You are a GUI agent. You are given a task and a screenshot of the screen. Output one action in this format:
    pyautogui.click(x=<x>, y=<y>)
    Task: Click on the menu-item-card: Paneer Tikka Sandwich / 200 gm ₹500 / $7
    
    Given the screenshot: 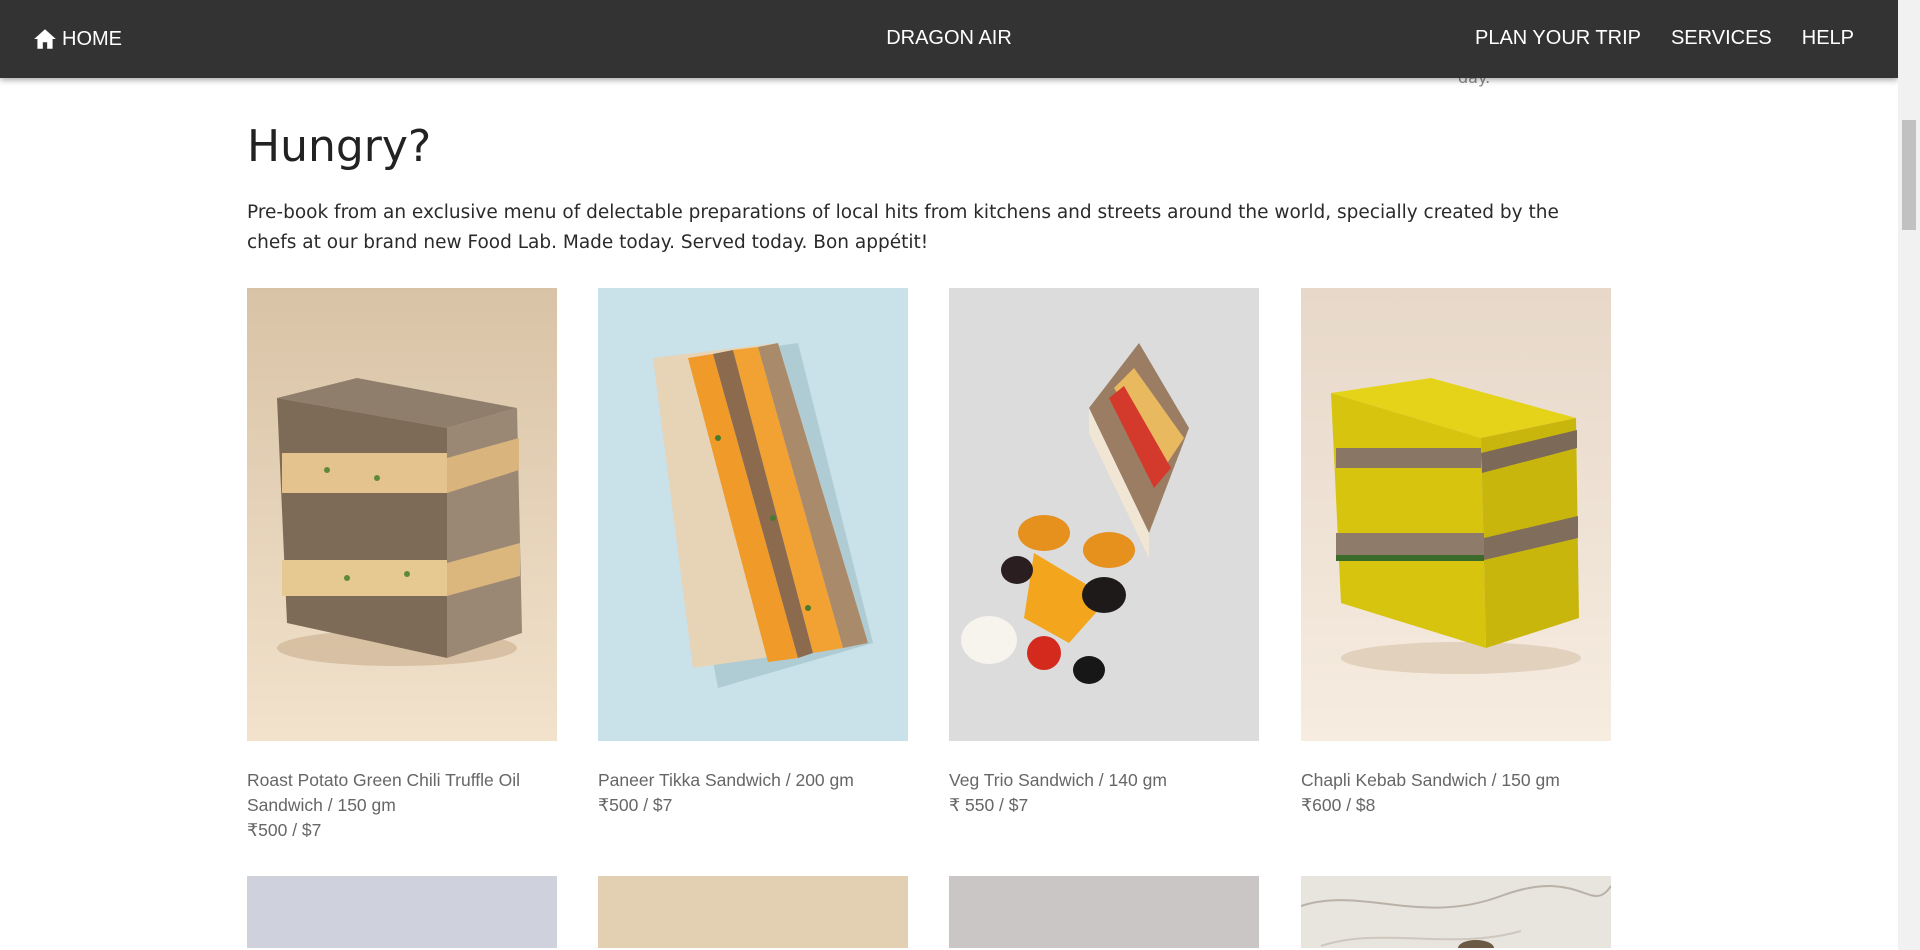 What is the action you would take?
    pyautogui.click(x=753, y=553)
    